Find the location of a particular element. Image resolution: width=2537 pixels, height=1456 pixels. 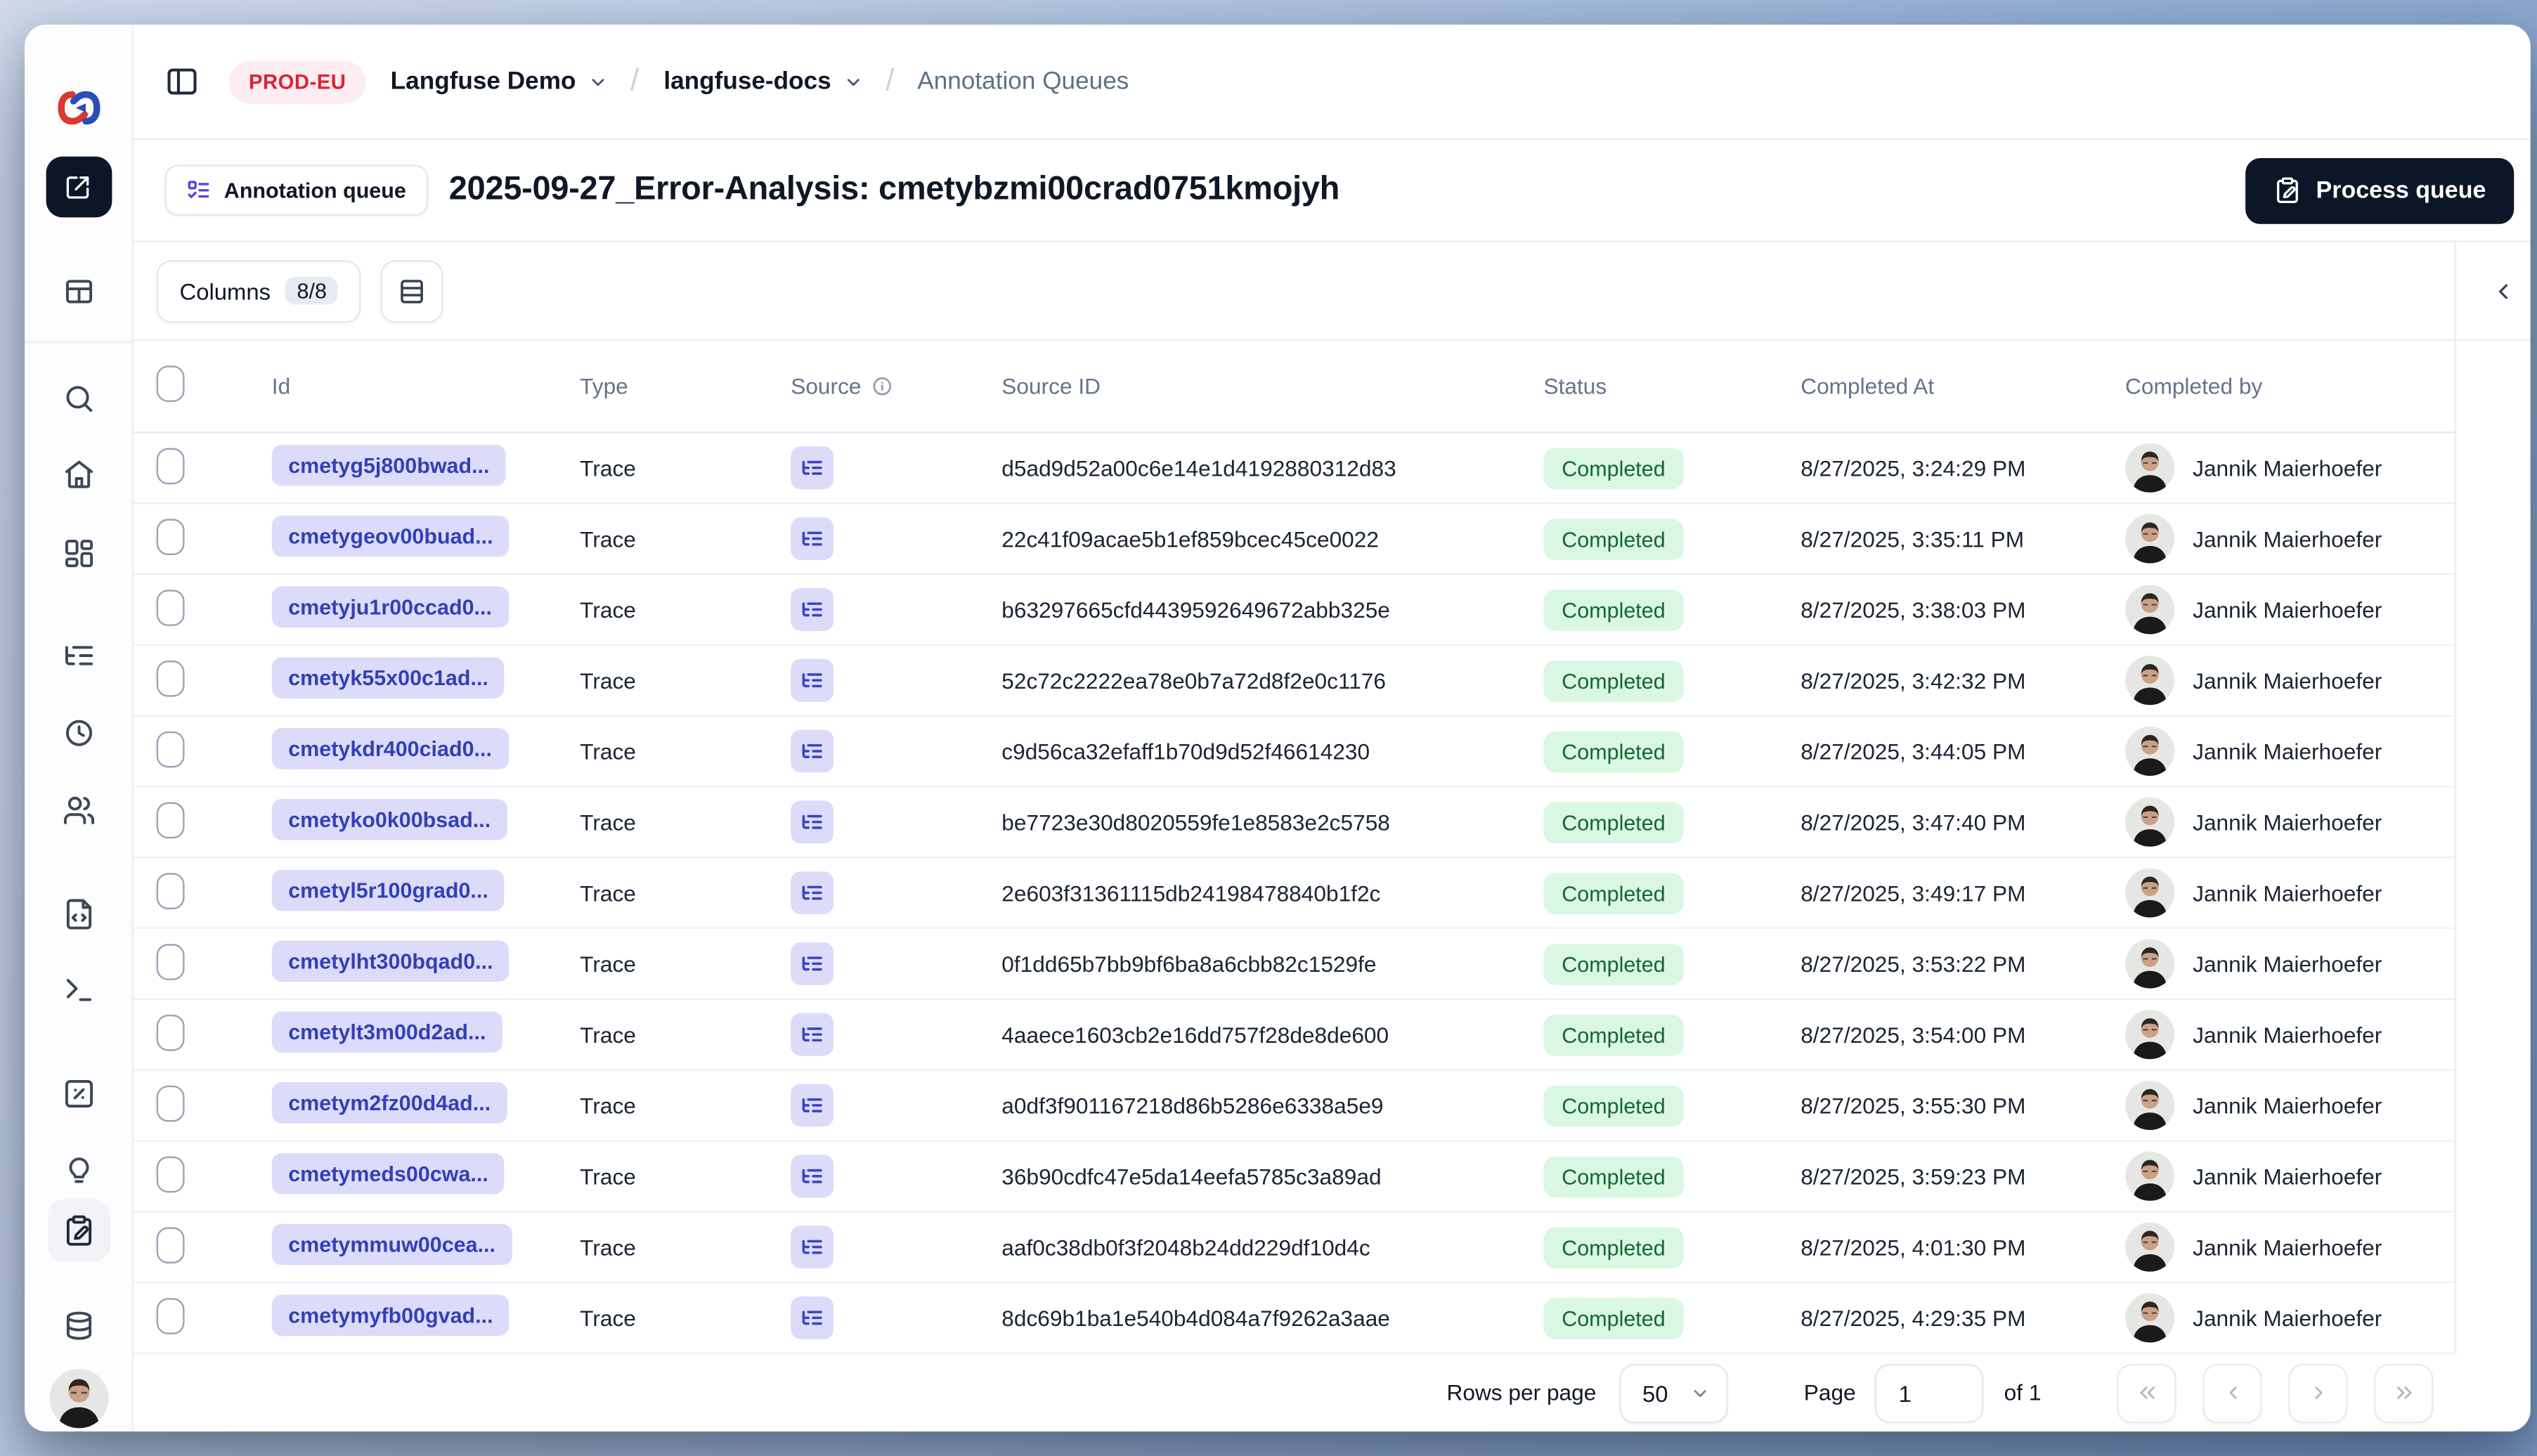

table-toolbar: Columns 8/8 is located at coordinates (1332, 292).